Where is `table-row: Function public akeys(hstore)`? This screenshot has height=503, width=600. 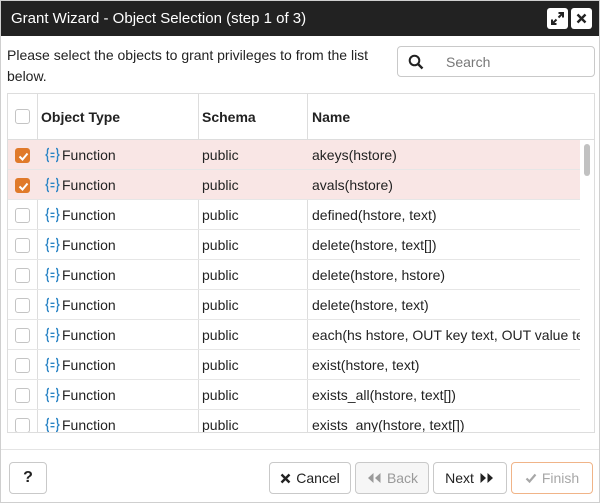
table-row: Function public akeys(hstore) is located at coordinates (294, 155).